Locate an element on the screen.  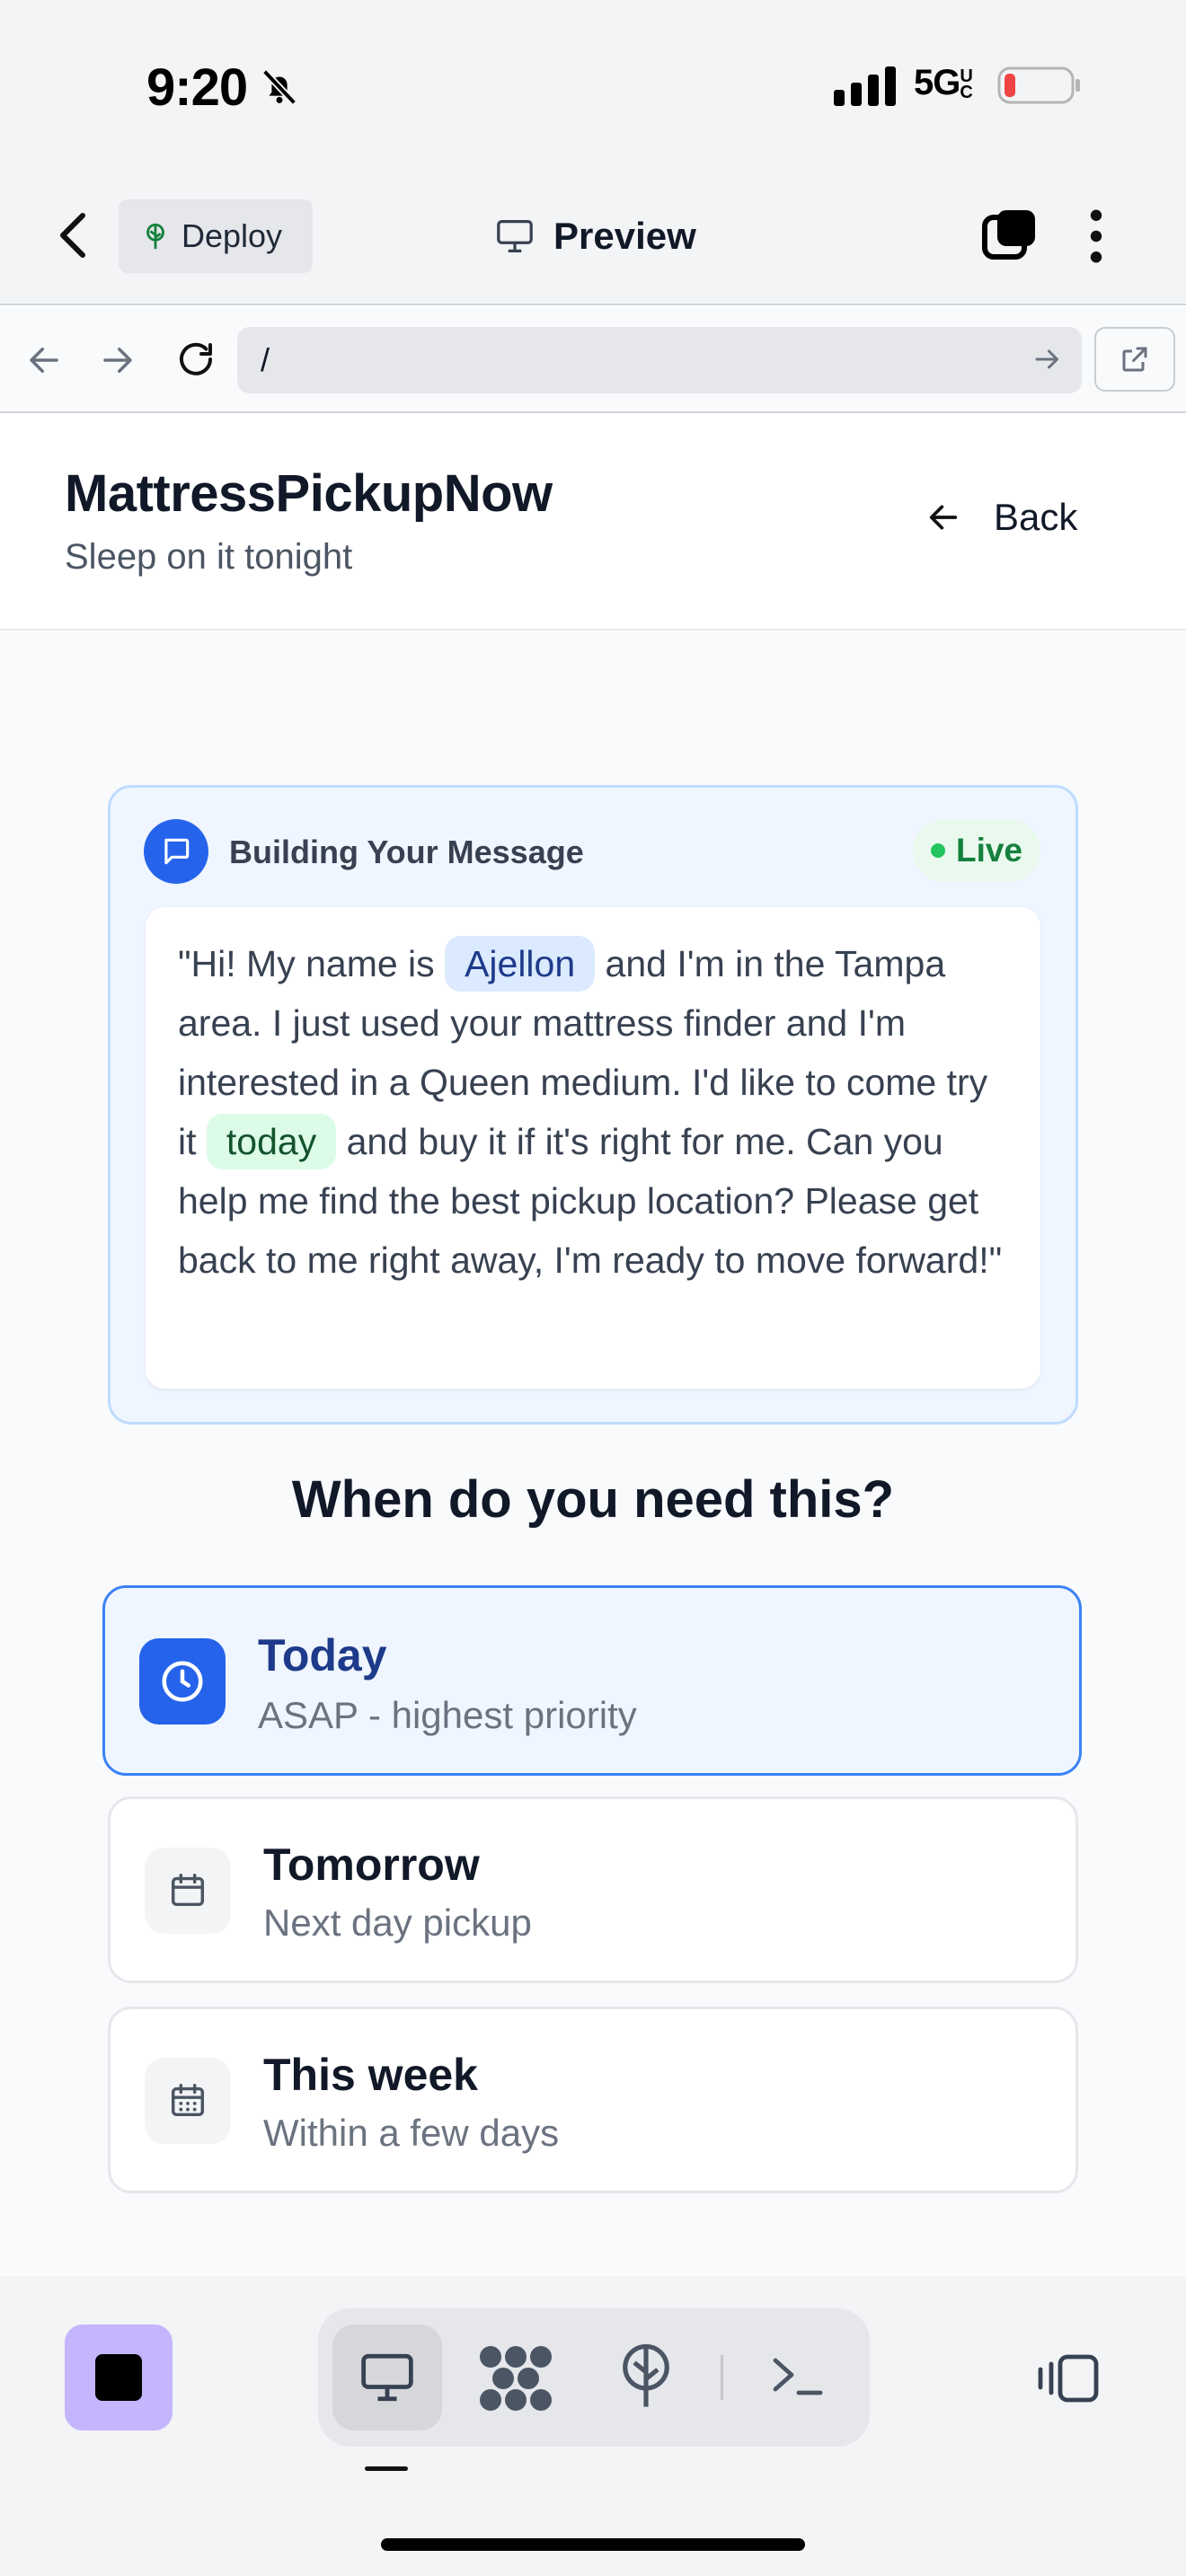
toolbar-divider is located at coordinates (722, 2377).